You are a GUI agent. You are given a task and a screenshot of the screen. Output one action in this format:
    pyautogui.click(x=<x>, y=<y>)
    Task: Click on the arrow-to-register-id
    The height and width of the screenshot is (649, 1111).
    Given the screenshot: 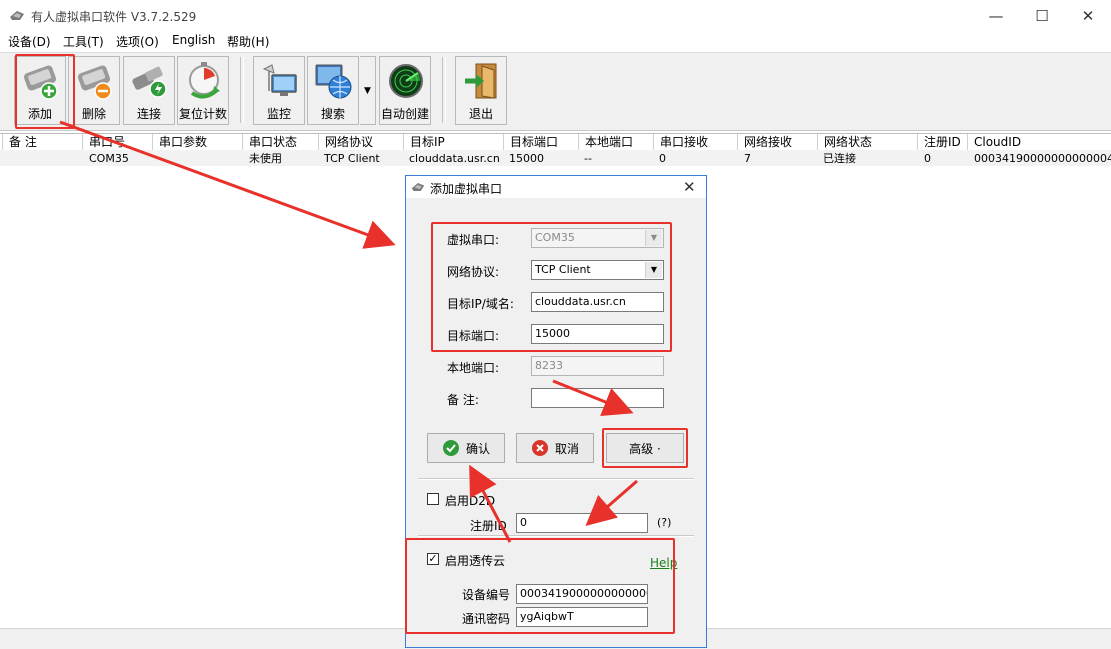 What is the action you would take?
    pyautogui.click(x=611, y=502)
    